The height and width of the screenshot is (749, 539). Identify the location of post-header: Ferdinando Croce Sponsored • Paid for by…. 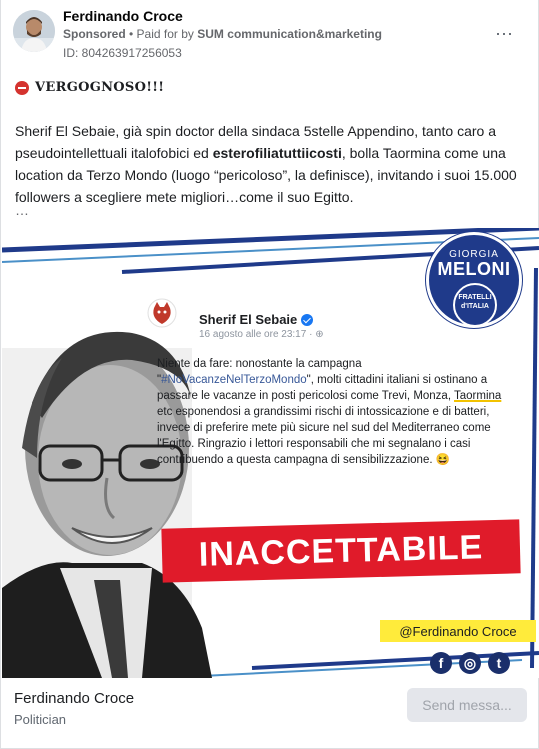
(269, 34).